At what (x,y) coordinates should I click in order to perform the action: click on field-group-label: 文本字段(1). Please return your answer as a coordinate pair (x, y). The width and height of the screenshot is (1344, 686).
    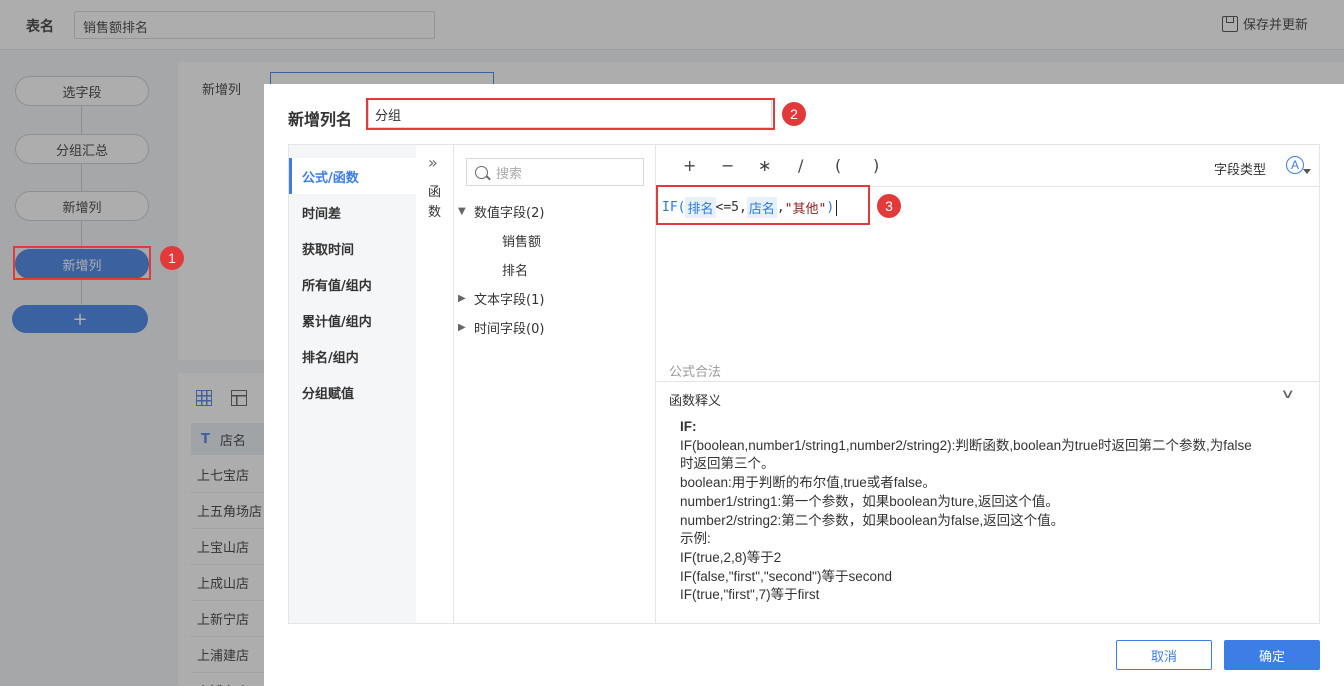
    Looking at the image, I should click on (509, 300).